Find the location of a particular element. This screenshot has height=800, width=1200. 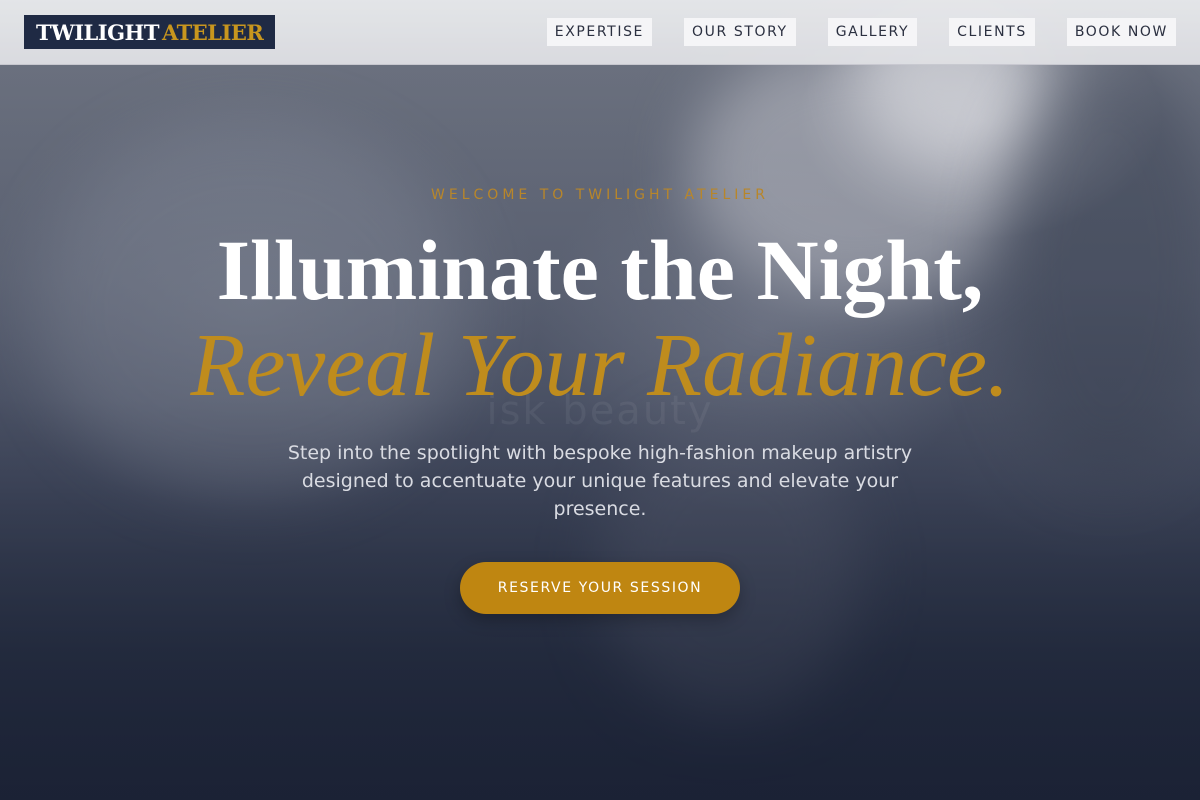

nav-item-clients: CLIENTS is located at coordinates (992, 32).